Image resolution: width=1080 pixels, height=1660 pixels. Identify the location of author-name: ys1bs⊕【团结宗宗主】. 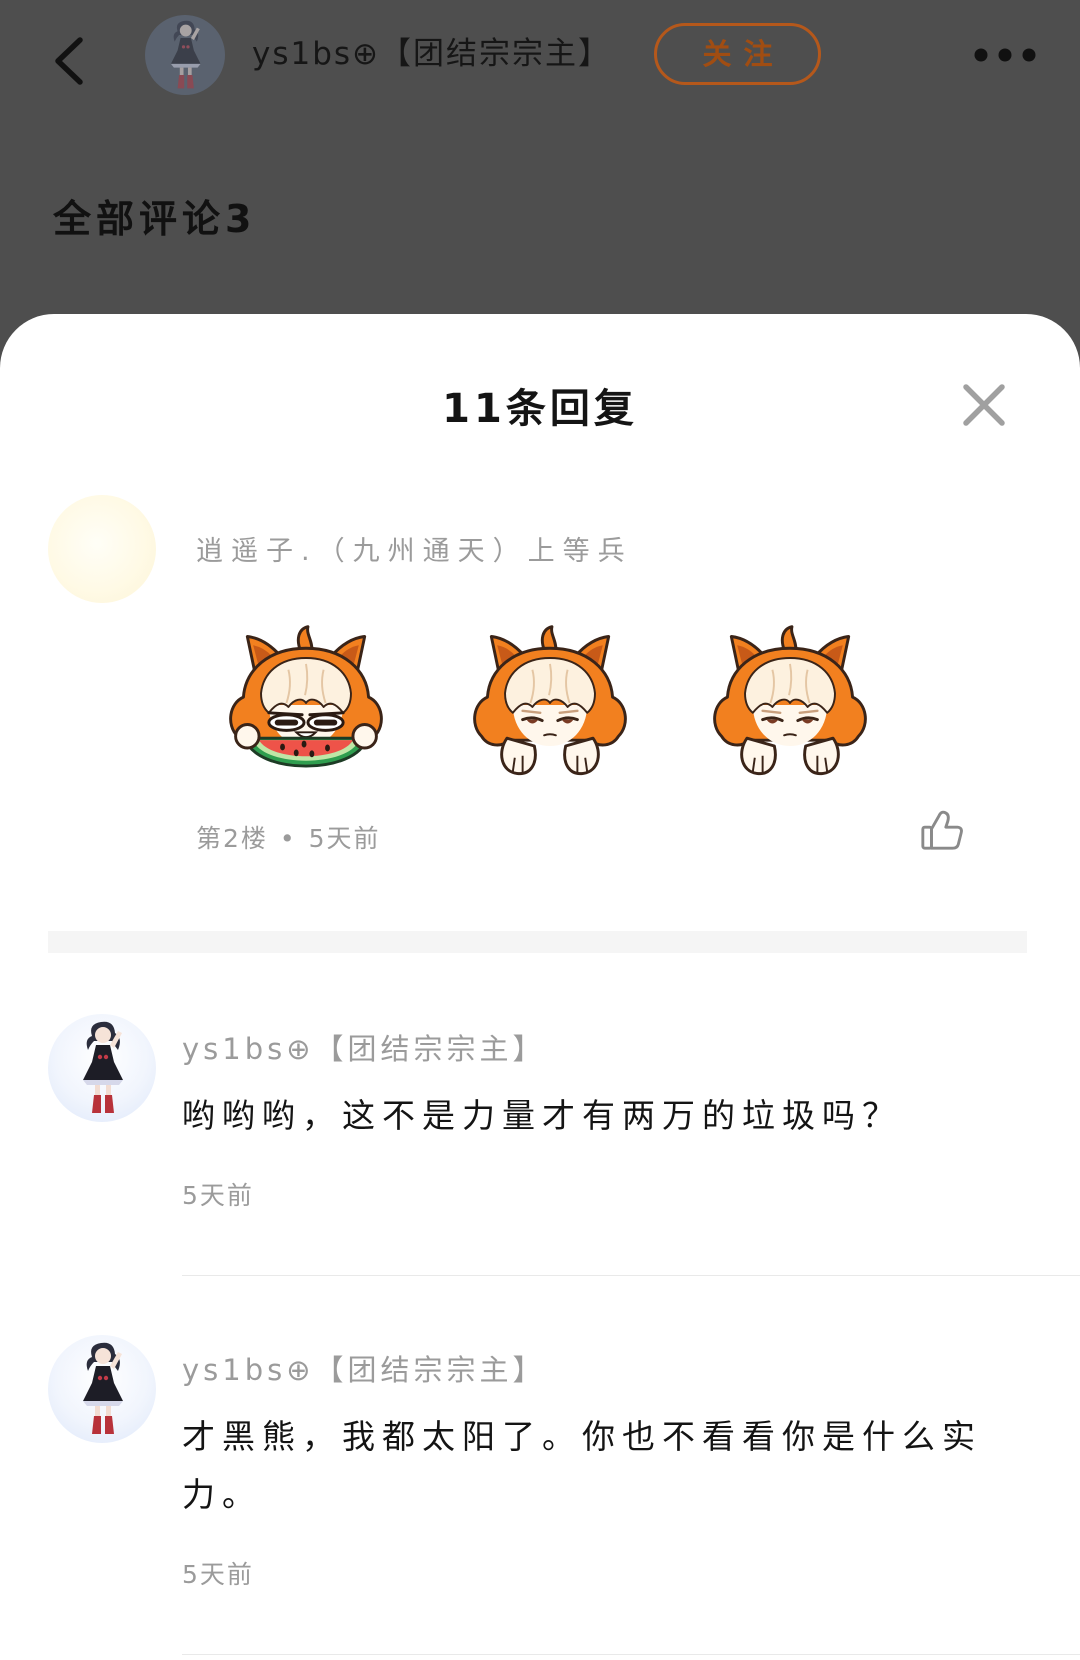
(431, 54).